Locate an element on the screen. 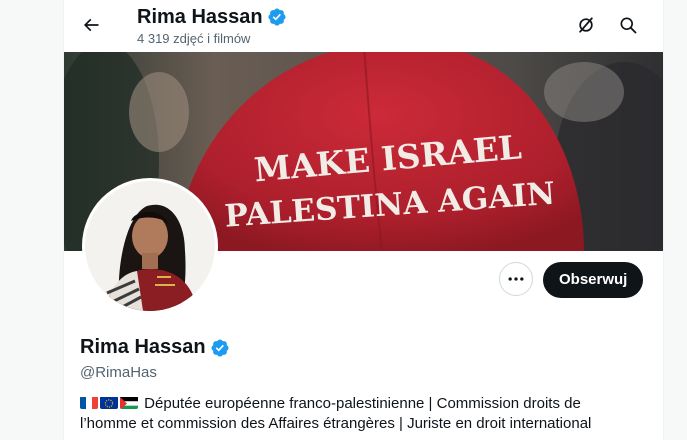 This screenshot has width=687, height=440. grok-icon is located at coordinates (586, 25).